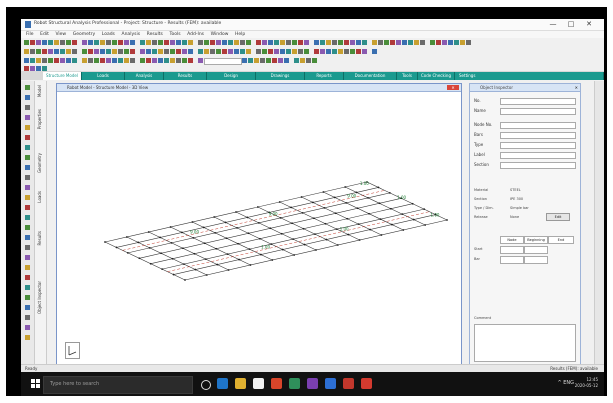 The height and width of the screenshot is (403, 613). What do you see at coordinates (62, 76) in the screenshot?
I see `tab-structure-model: Structure Model` at bounding box center [62, 76].